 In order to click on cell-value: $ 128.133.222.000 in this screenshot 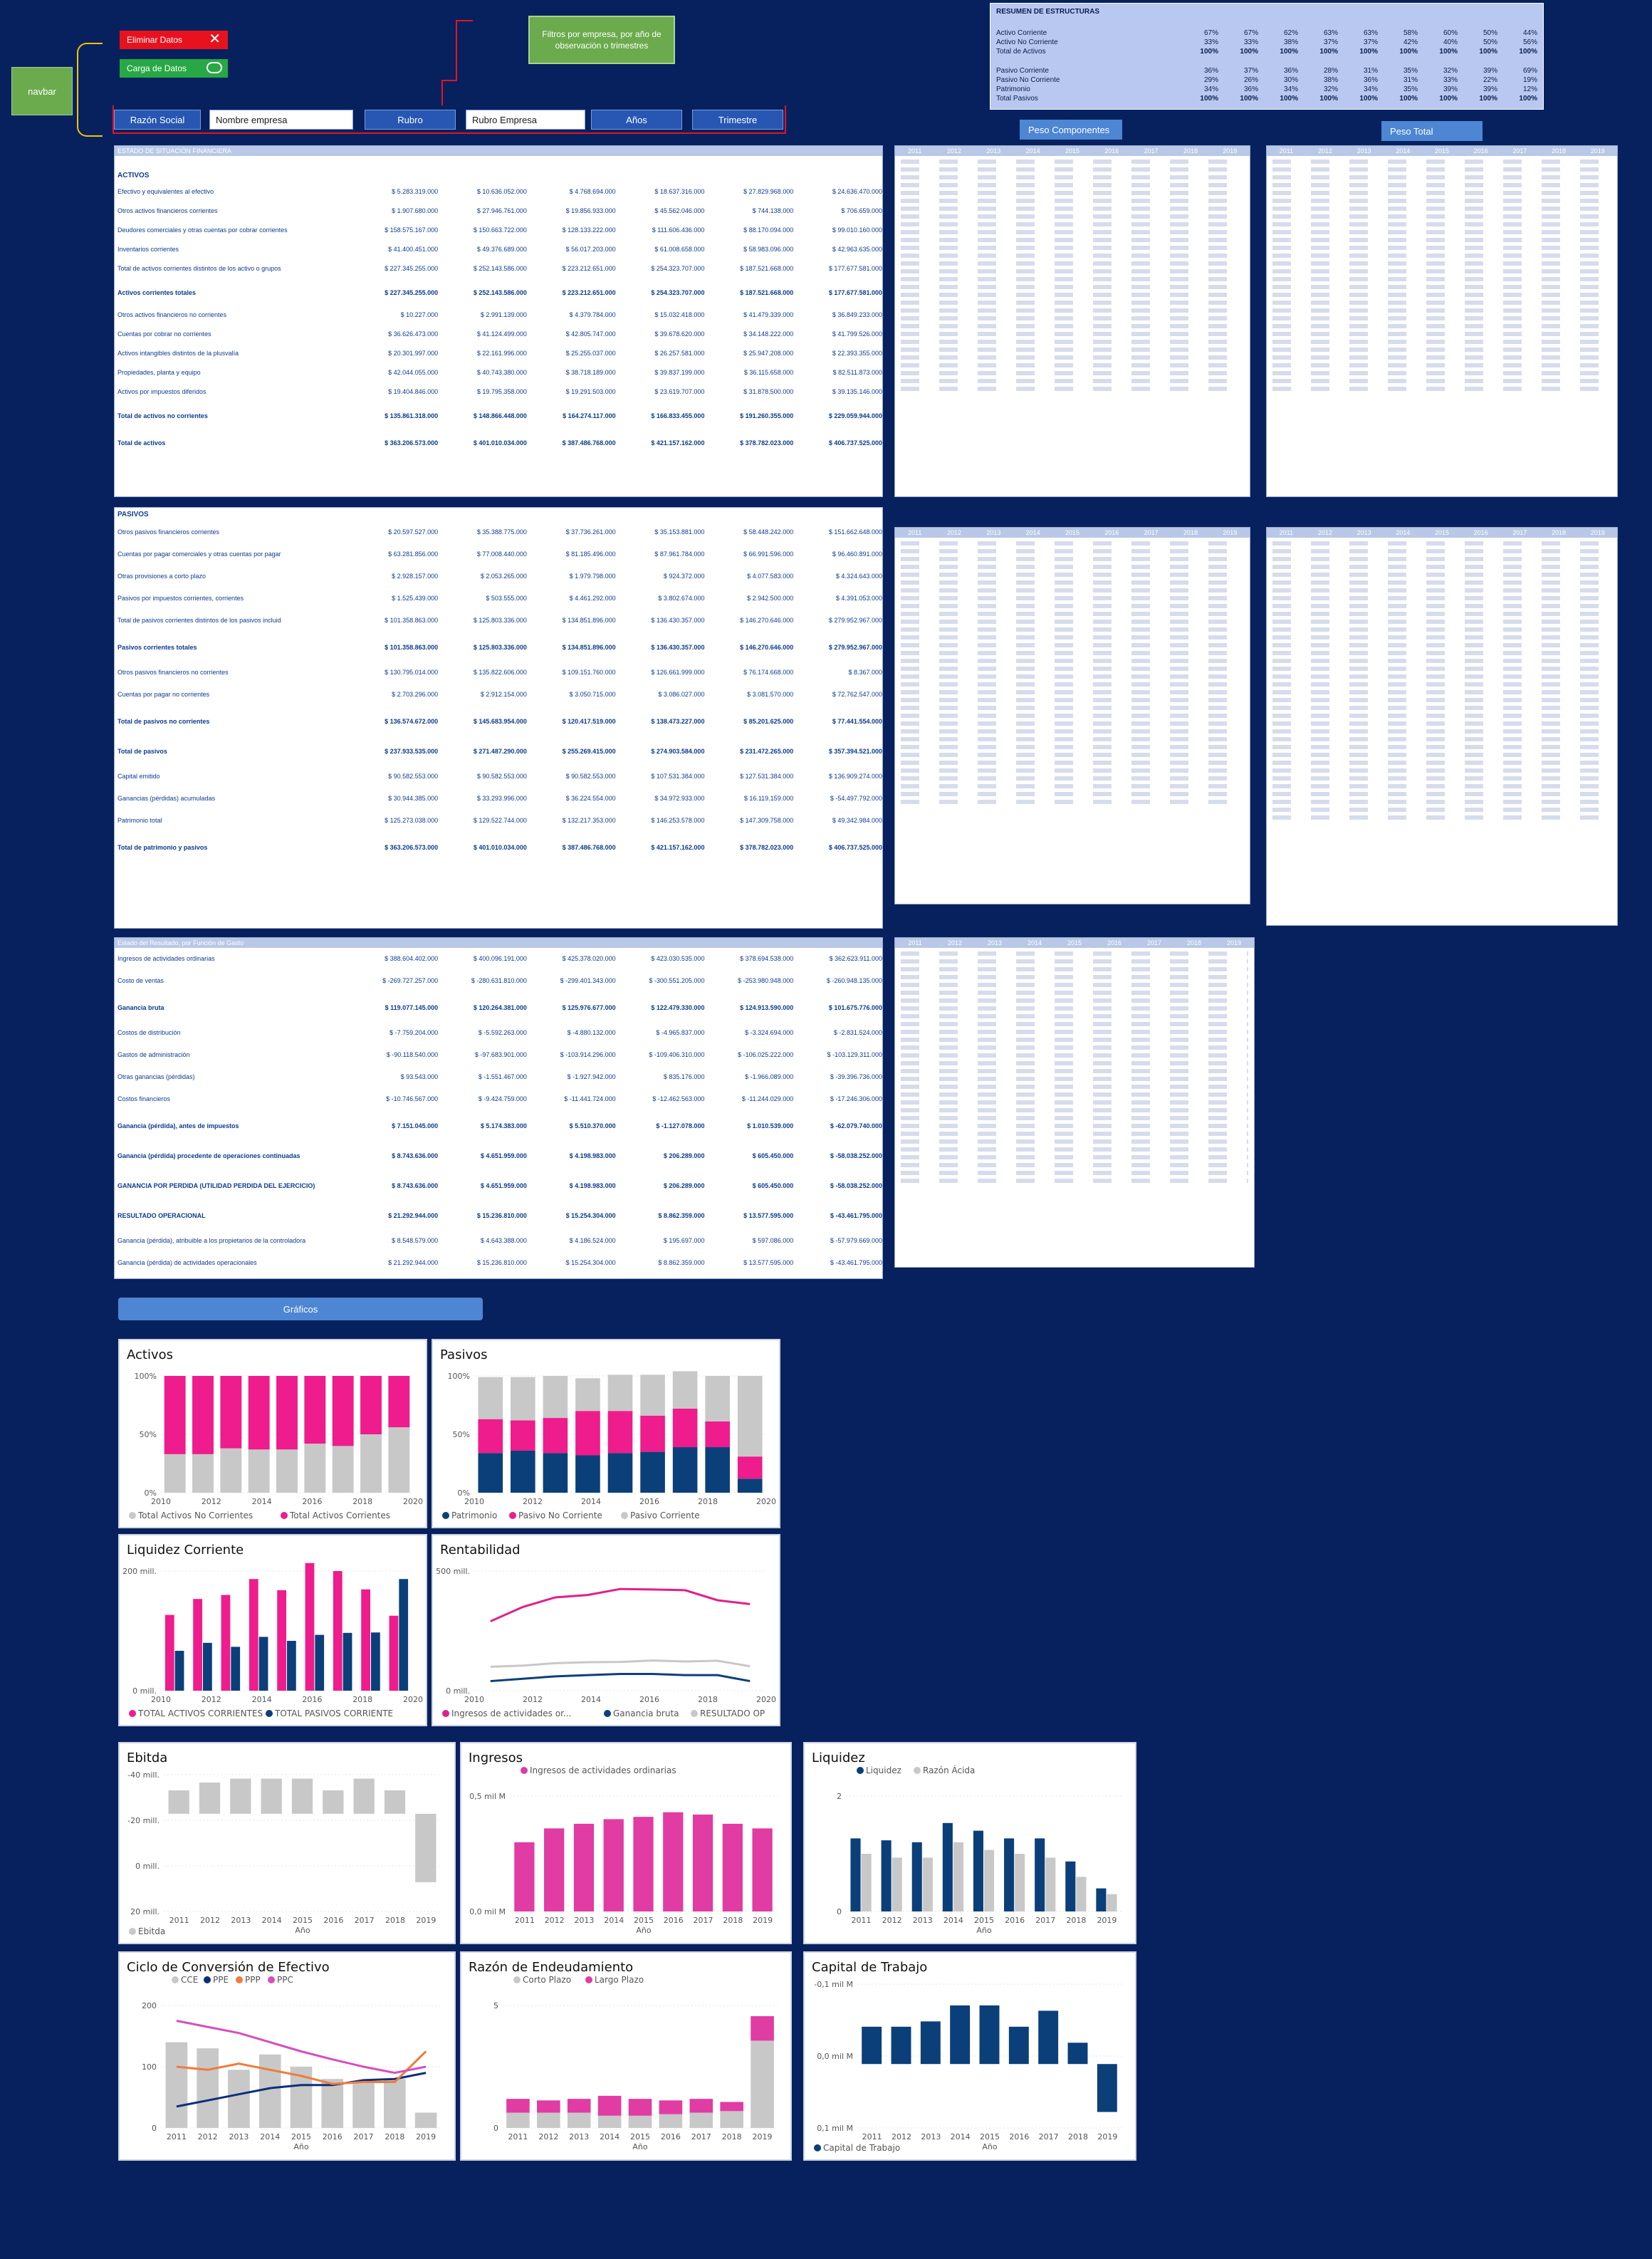, I will do `click(589, 230)`.